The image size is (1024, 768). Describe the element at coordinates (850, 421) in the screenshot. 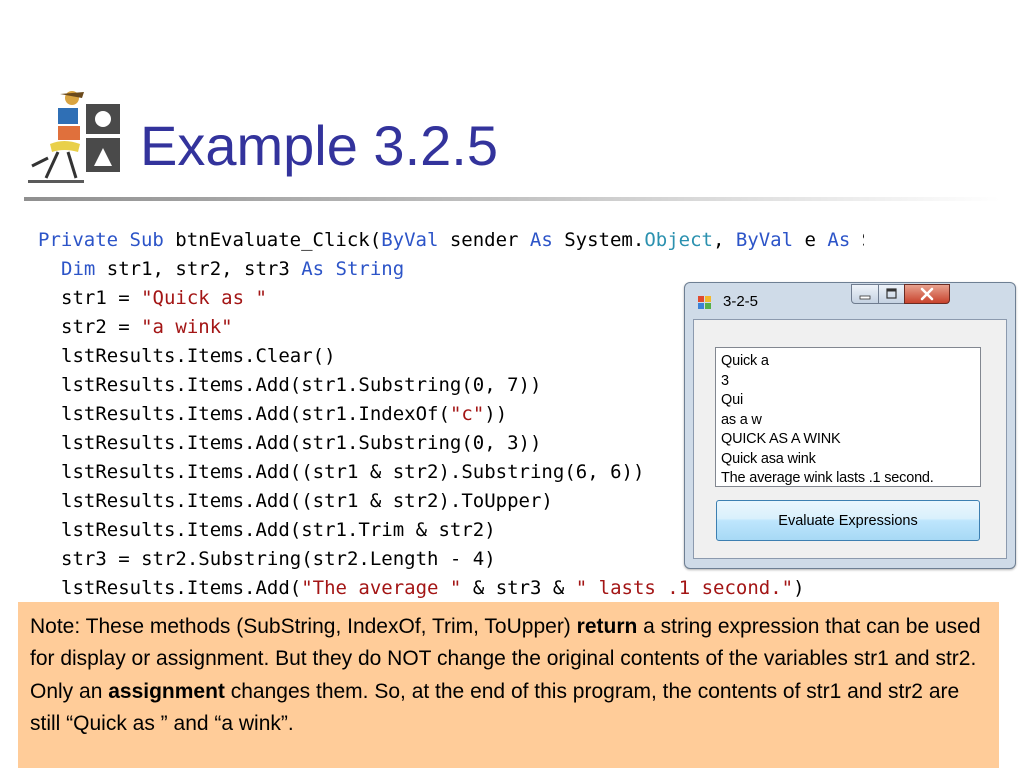

I see `list-item: as a w` at that location.